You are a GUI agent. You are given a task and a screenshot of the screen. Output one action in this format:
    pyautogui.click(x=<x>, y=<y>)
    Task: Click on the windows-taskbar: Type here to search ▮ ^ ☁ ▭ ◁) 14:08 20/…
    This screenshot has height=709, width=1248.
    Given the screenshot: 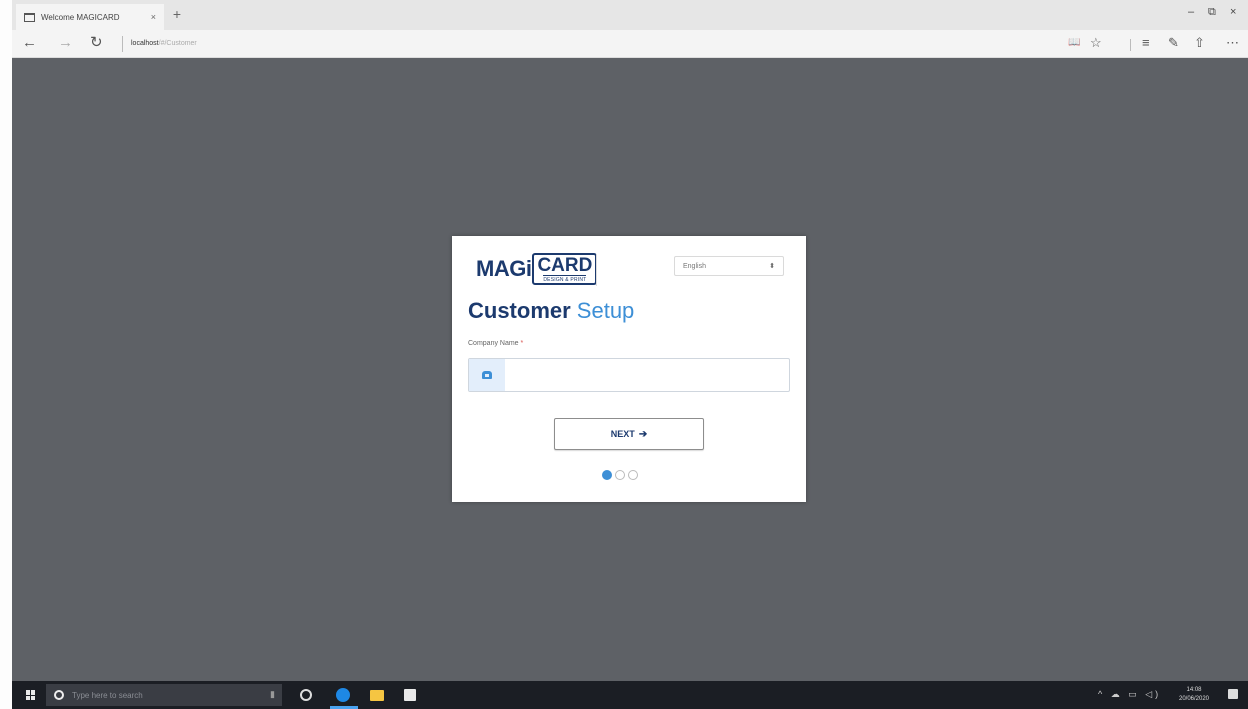 What is the action you would take?
    pyautogui.click(x=630, y=695)
    